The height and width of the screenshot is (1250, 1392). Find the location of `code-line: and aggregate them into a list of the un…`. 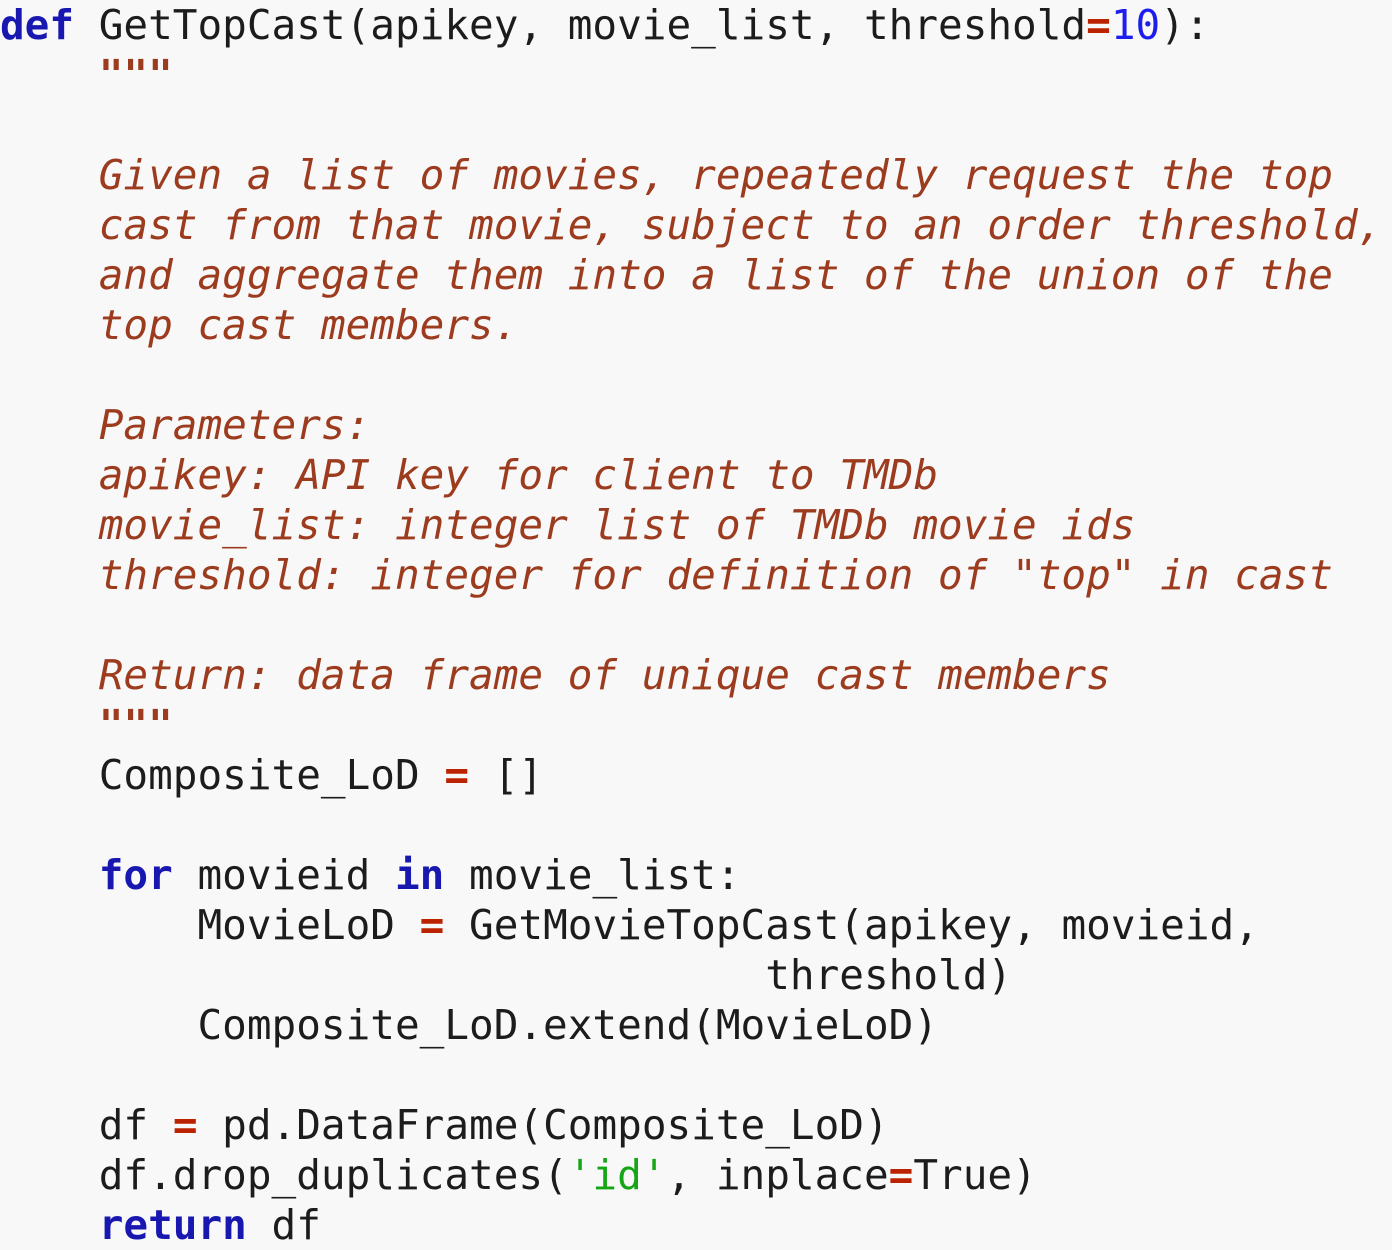

code-line: and aggregate them into a list of the un… is located at coordinates (696, 275).